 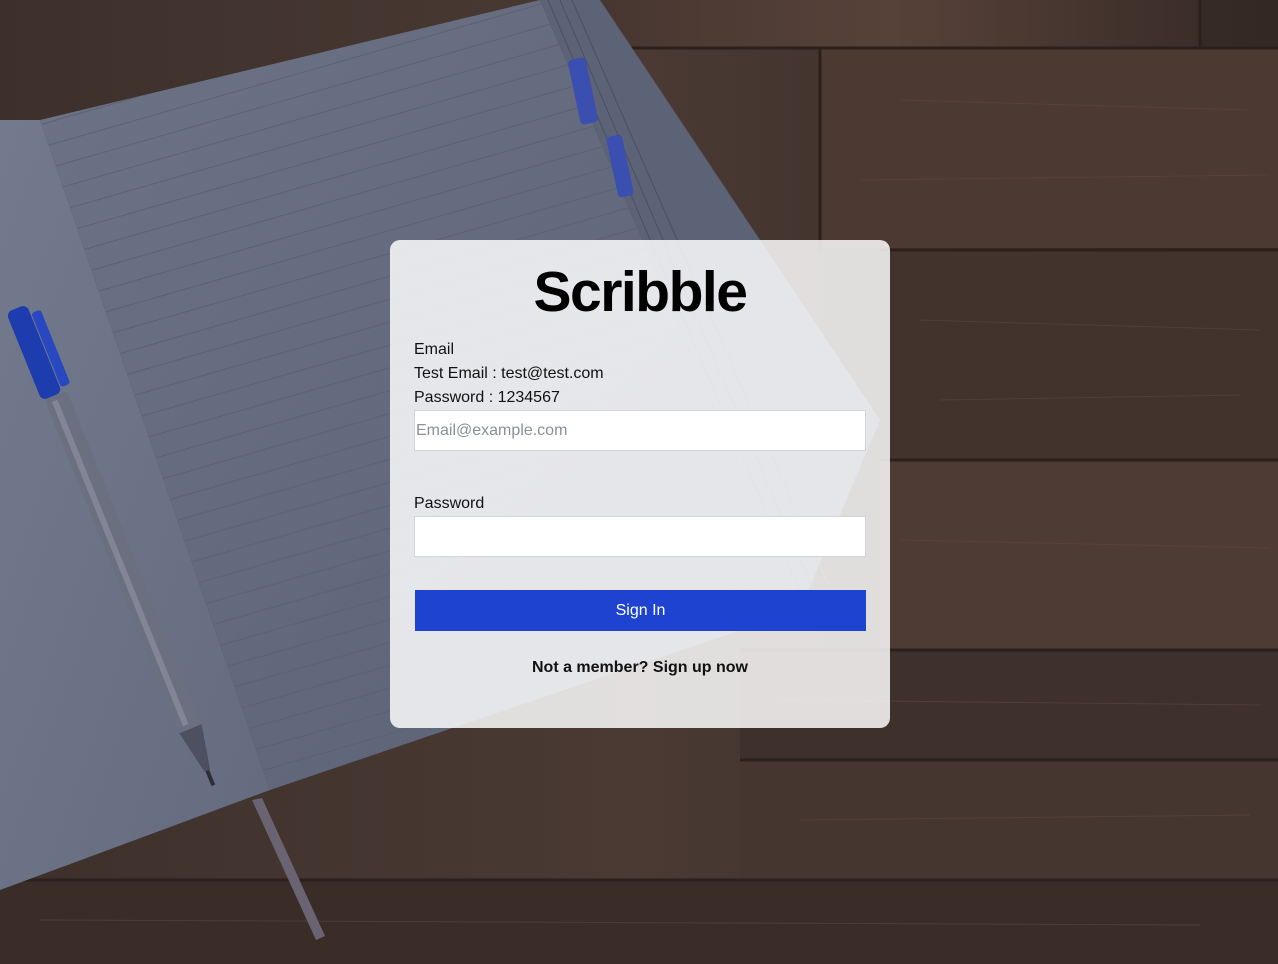 What do you see at coordinates (640, 292) in the screenshot?
I see `app-title: Scribble` at bounding box center [640, 292].